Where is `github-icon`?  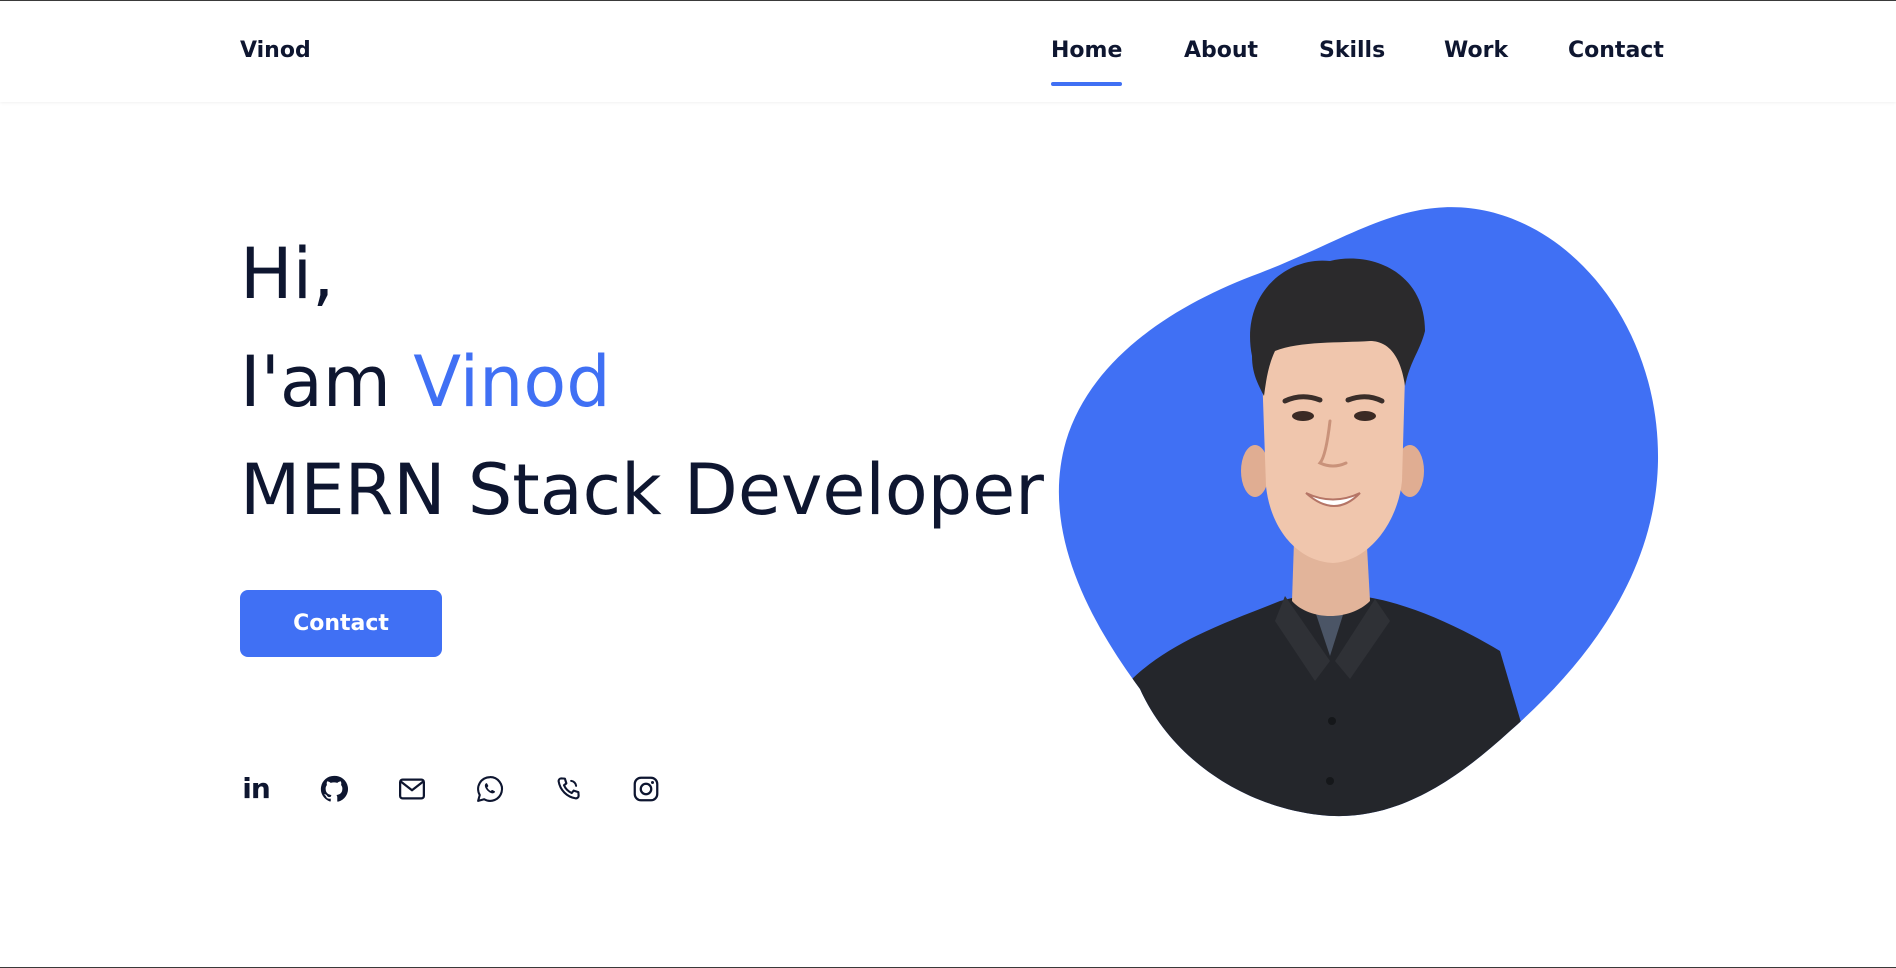 github-icon is located at coordinates (334, 789).